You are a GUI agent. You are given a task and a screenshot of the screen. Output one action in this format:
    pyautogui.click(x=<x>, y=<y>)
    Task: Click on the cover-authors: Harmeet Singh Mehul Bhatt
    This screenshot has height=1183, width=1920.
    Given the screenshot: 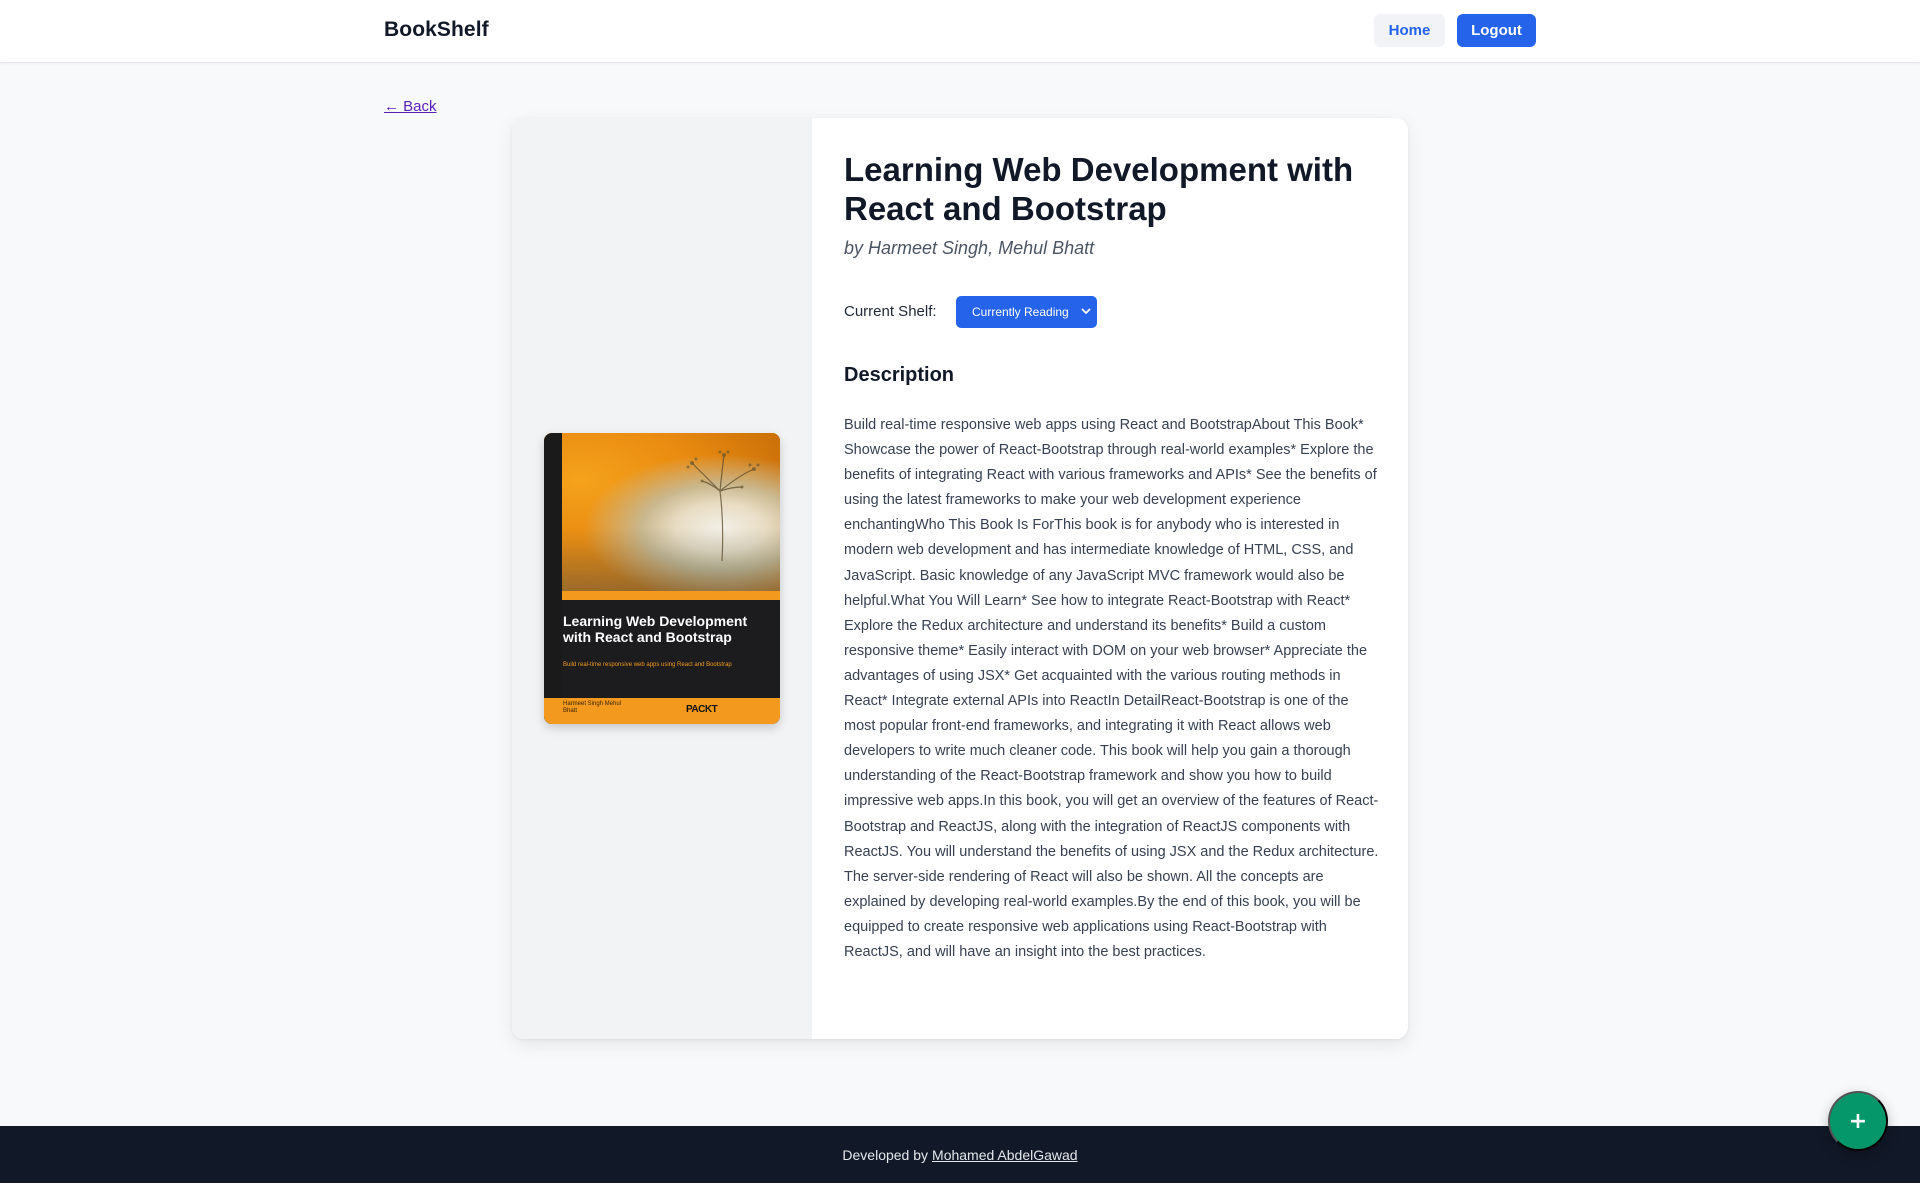 What is the action you would take?
    pyautogui.click(x=592, y=707)
    